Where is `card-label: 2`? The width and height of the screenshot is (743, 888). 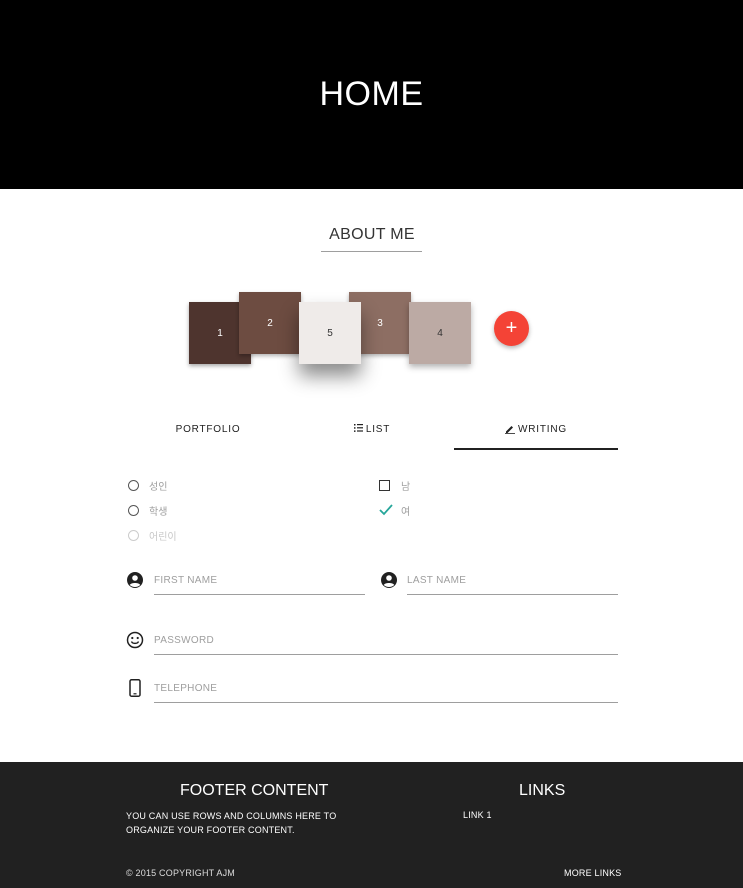 card-label: 2 is located at coordinates (270, 323).